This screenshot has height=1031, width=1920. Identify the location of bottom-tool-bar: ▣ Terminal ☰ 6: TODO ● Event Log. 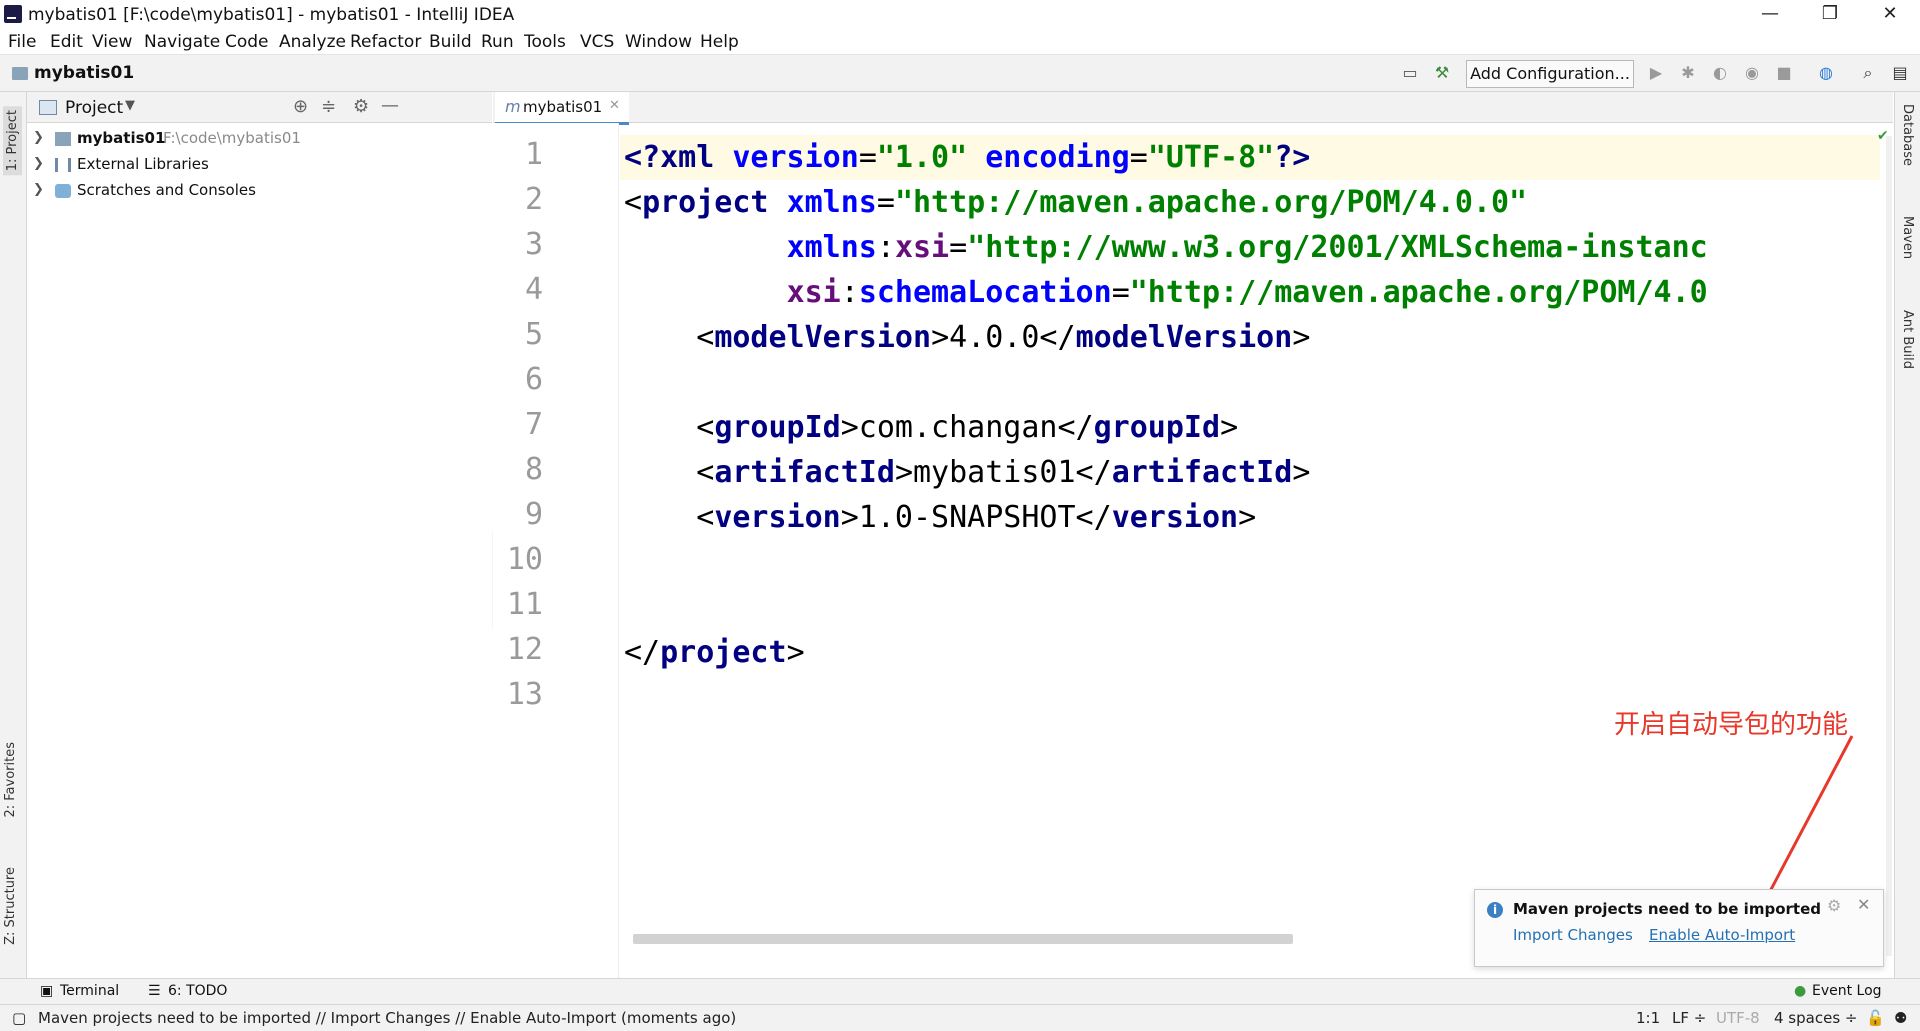
(960, 991).